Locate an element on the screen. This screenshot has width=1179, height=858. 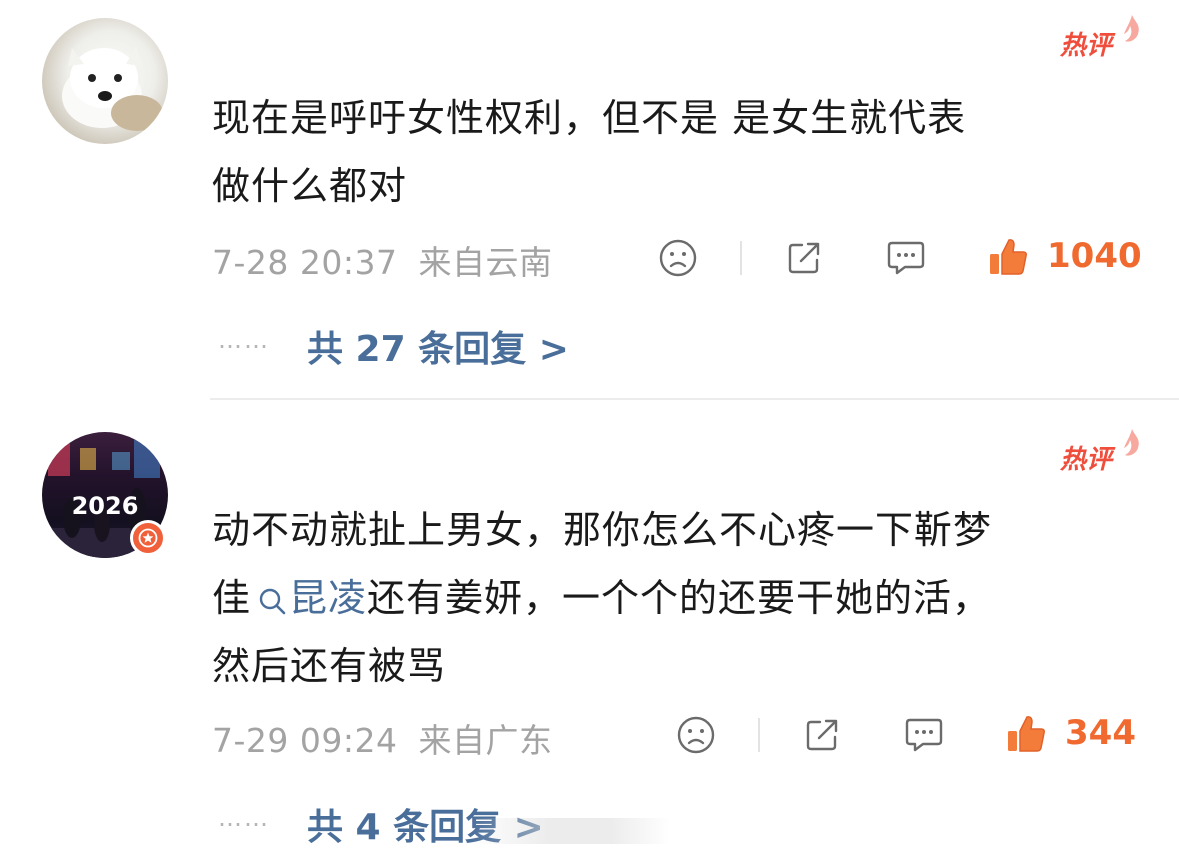
comment-meta: 7-28 20:37 来自云南 is located at coordinates (382, 260).